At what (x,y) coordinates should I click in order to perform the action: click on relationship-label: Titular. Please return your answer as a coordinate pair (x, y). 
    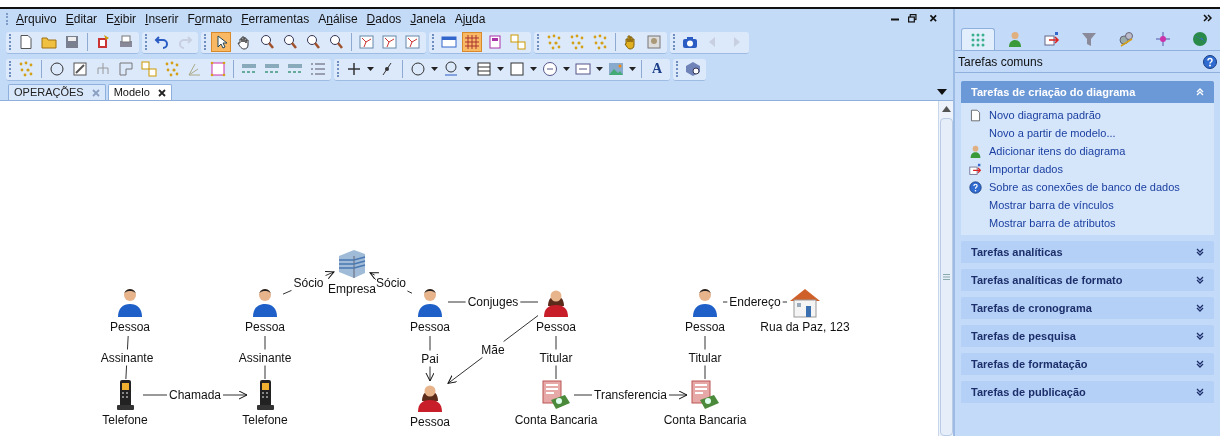
    Looking at the image, I should click on (556, 357).